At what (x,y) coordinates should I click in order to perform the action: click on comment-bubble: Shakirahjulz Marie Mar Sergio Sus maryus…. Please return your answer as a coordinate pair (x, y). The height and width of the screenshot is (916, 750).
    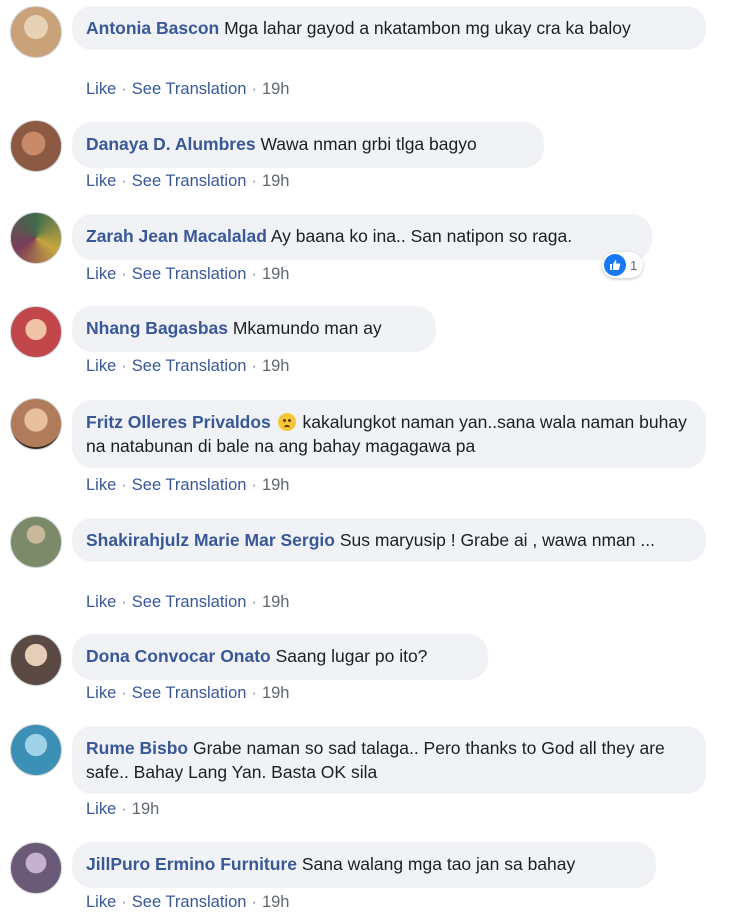
    Looking at the image, I should click on (389, 540).